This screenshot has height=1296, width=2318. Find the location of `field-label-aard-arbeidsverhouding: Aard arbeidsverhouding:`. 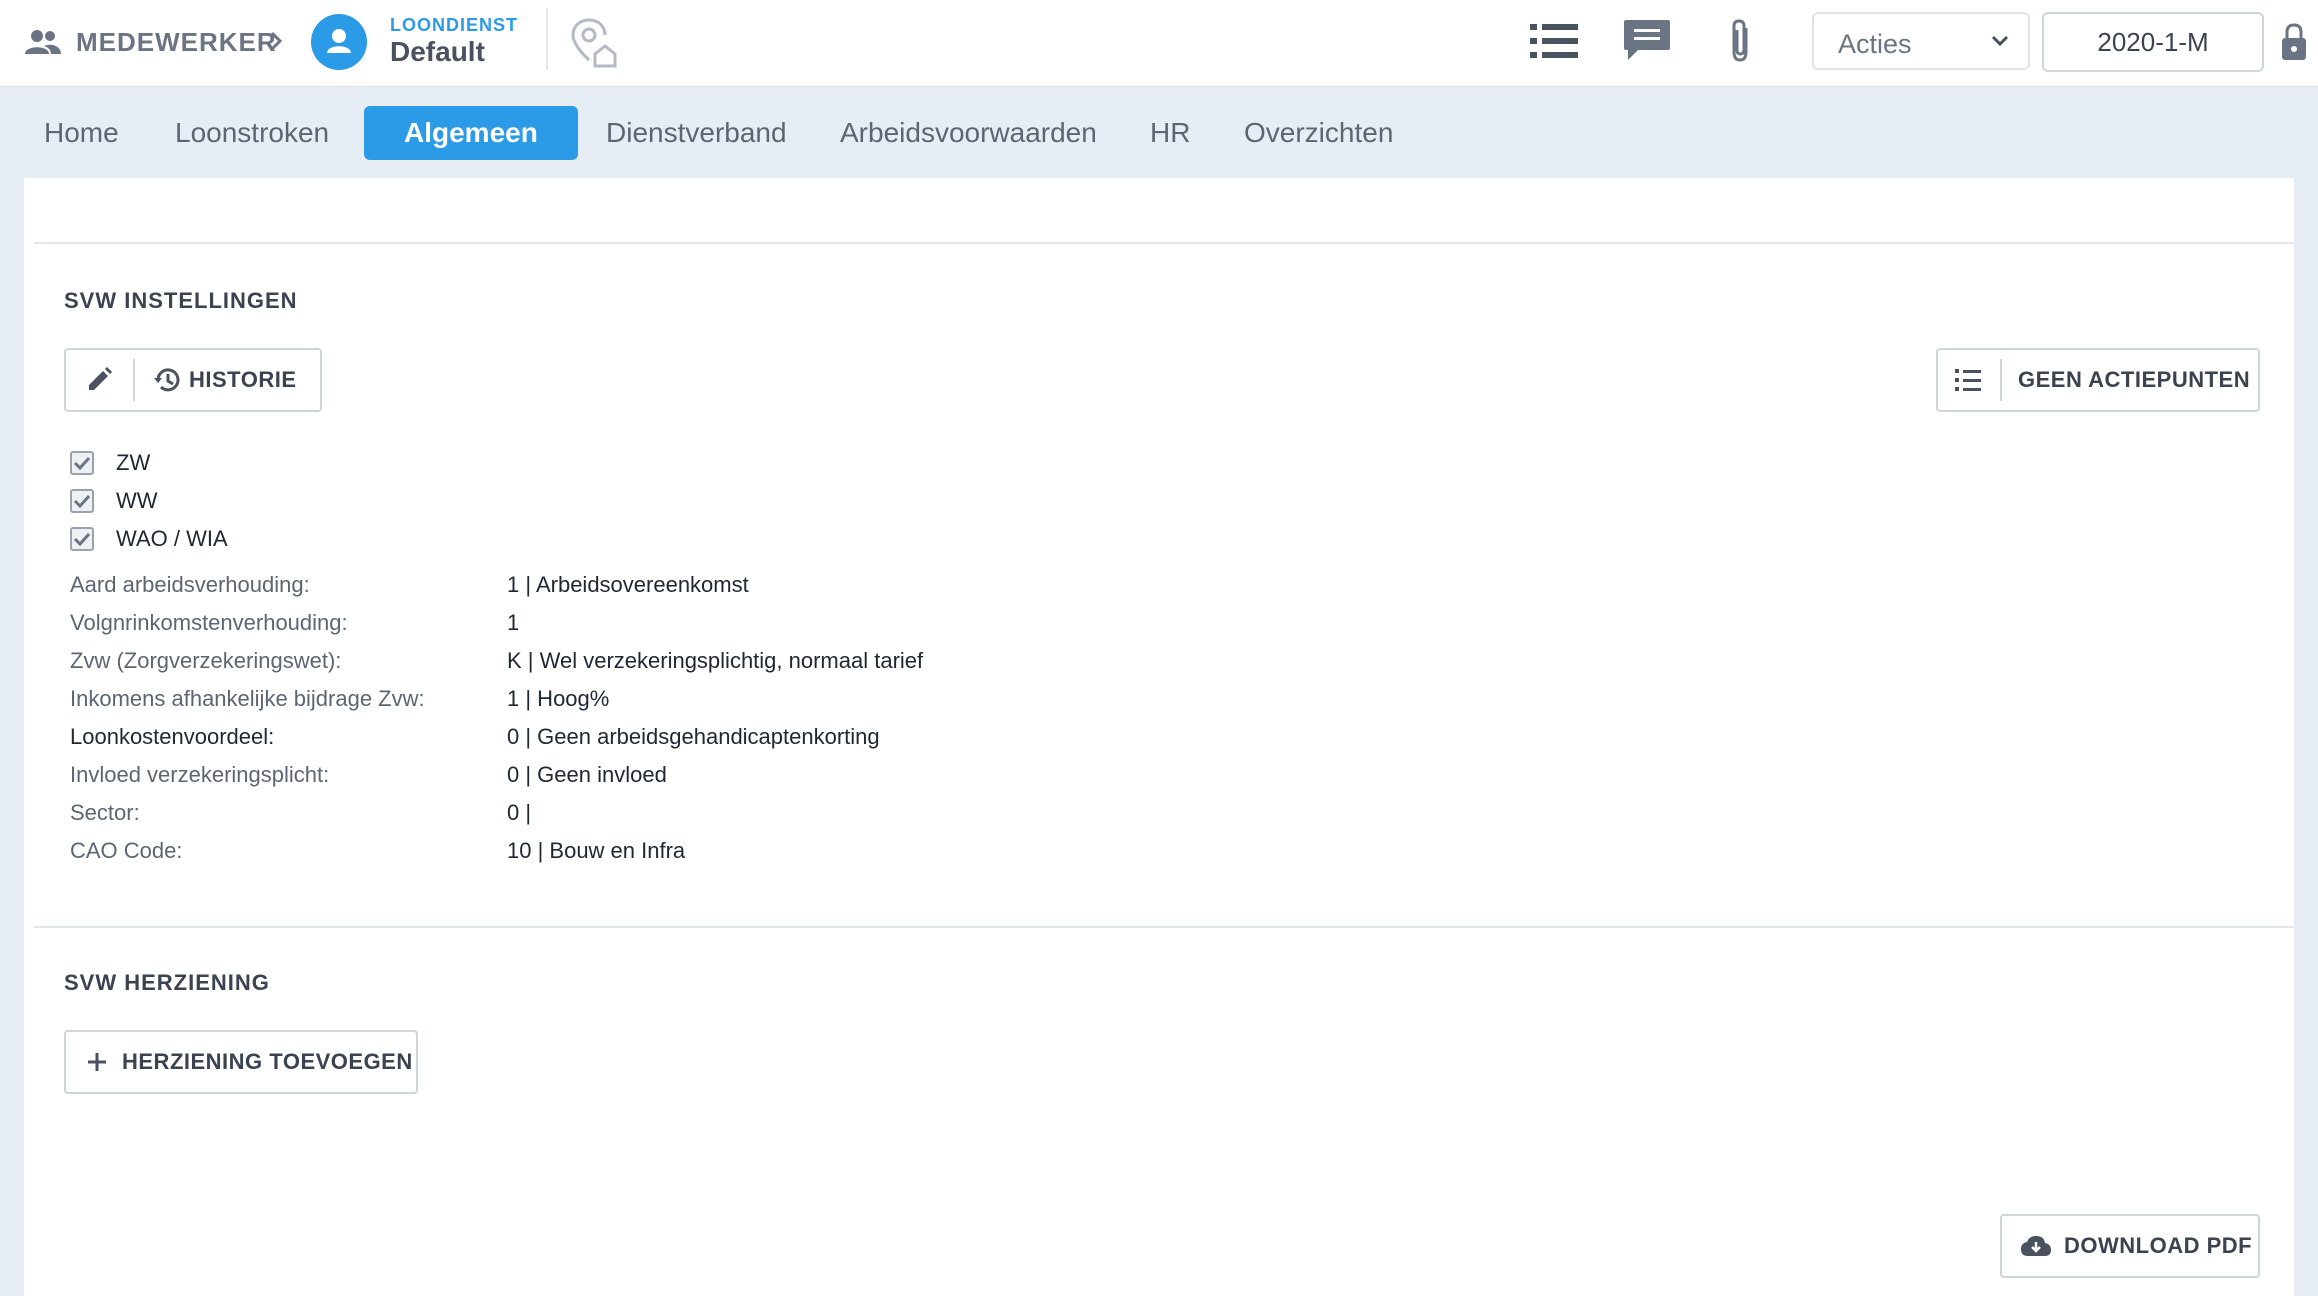

field-label-aard-arbeidsverhouding: Aard arbeidsverhouding: is located at coordinates (190, 584).